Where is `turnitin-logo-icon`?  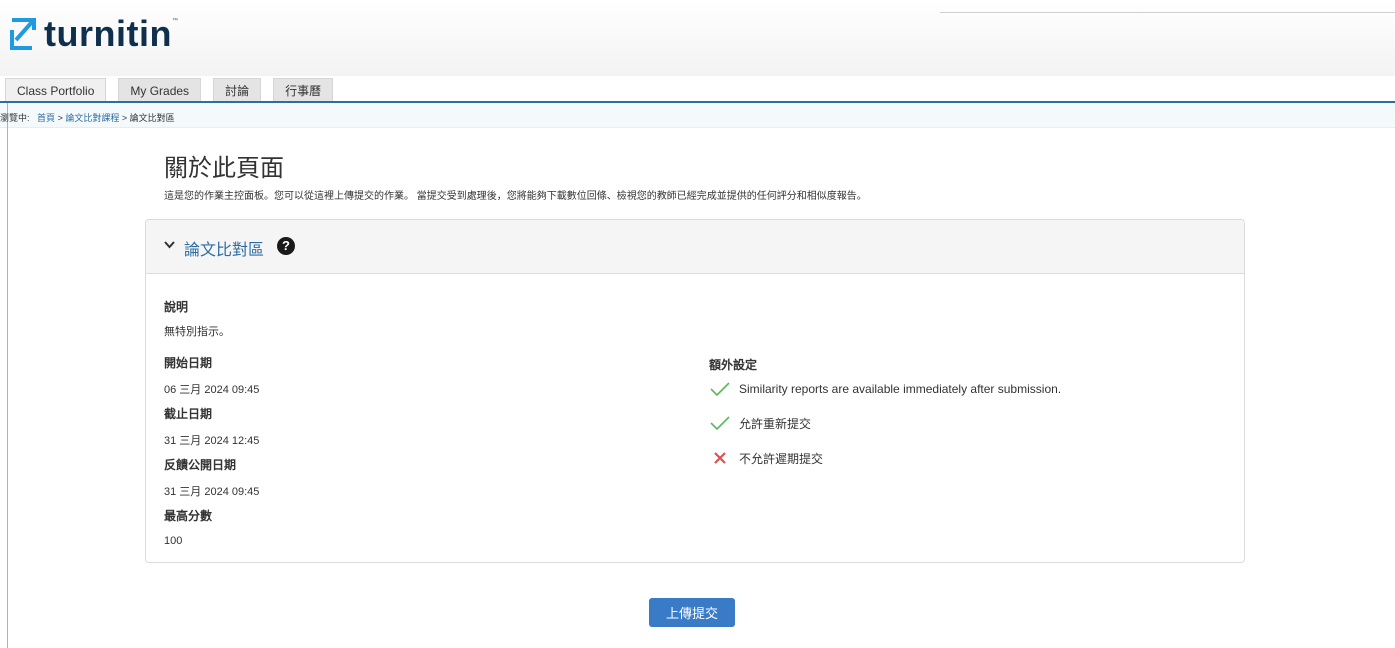 turnitin-logo-icon is located at coordinates (23, 34).